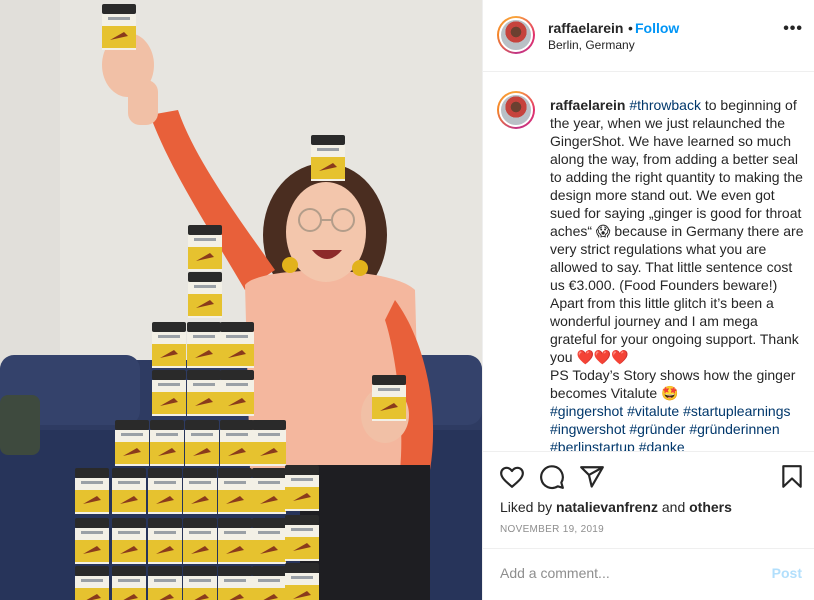 This screenshot has width=814, height=600. I want to click on likes-summary: Liked by natalievanfrenz and others, so click(616, 507).